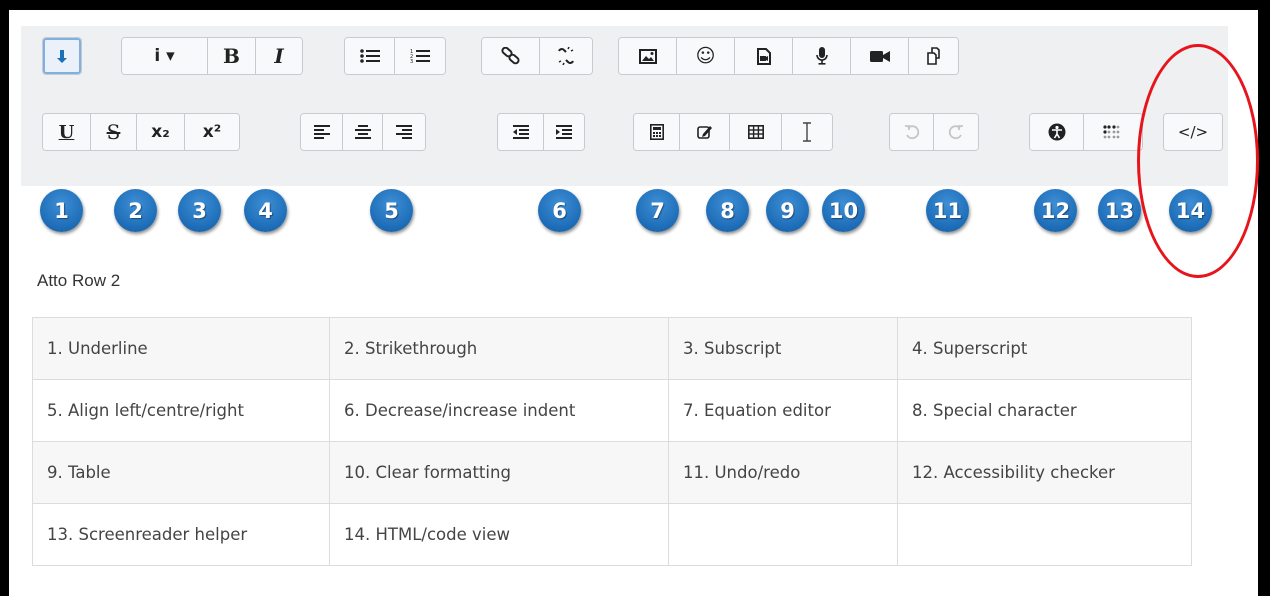  Describe the element at coordinates (843, 210) in the screenshot. I see `badge-10: 10` at that location.